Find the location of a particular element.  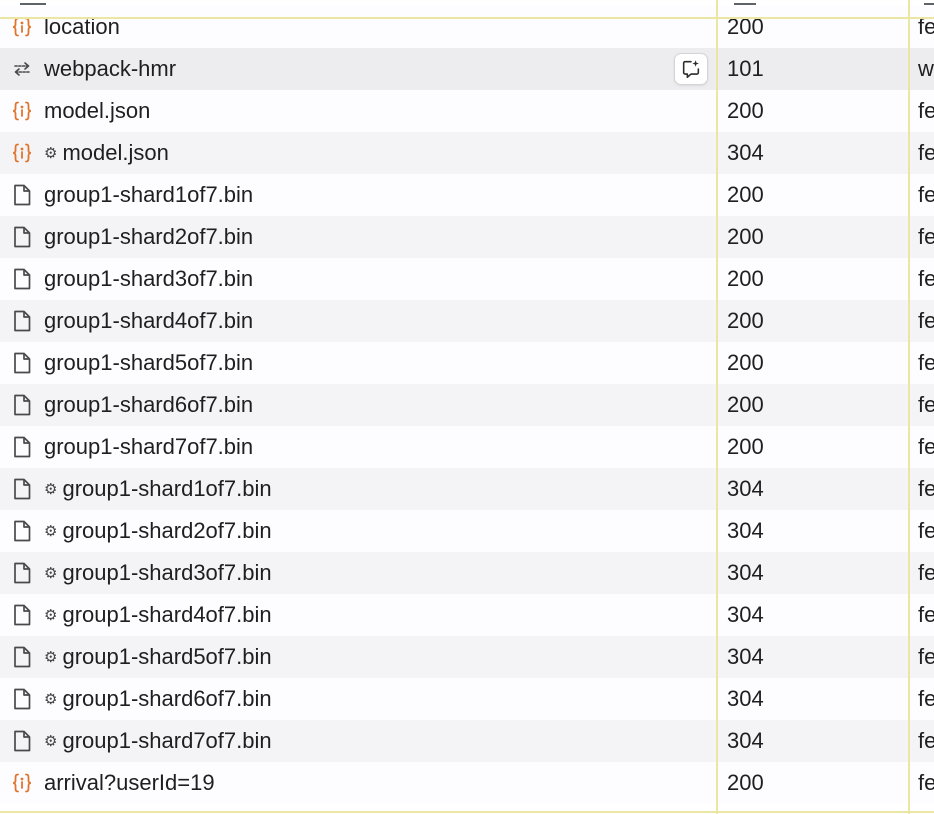

table-row: ⚙ group1-shard3of7.bin 304 fe is located at coordinates (467, 573).